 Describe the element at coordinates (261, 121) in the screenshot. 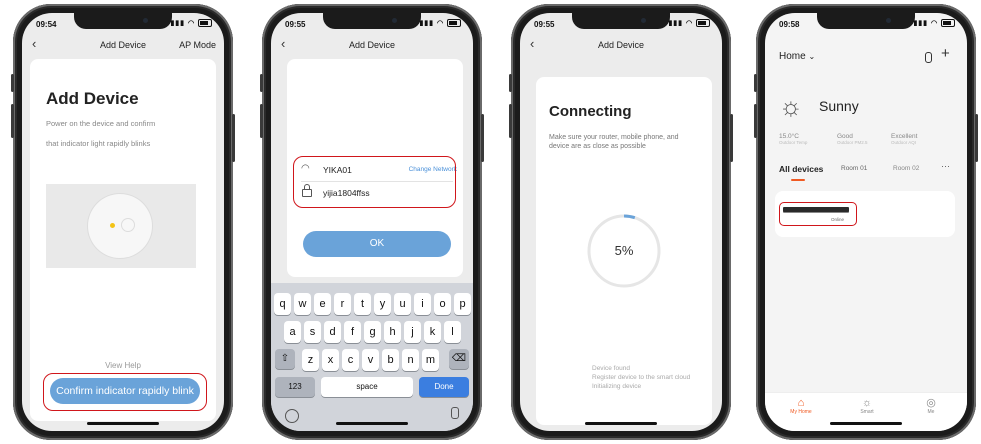

I see `volume-up-button` at that location.